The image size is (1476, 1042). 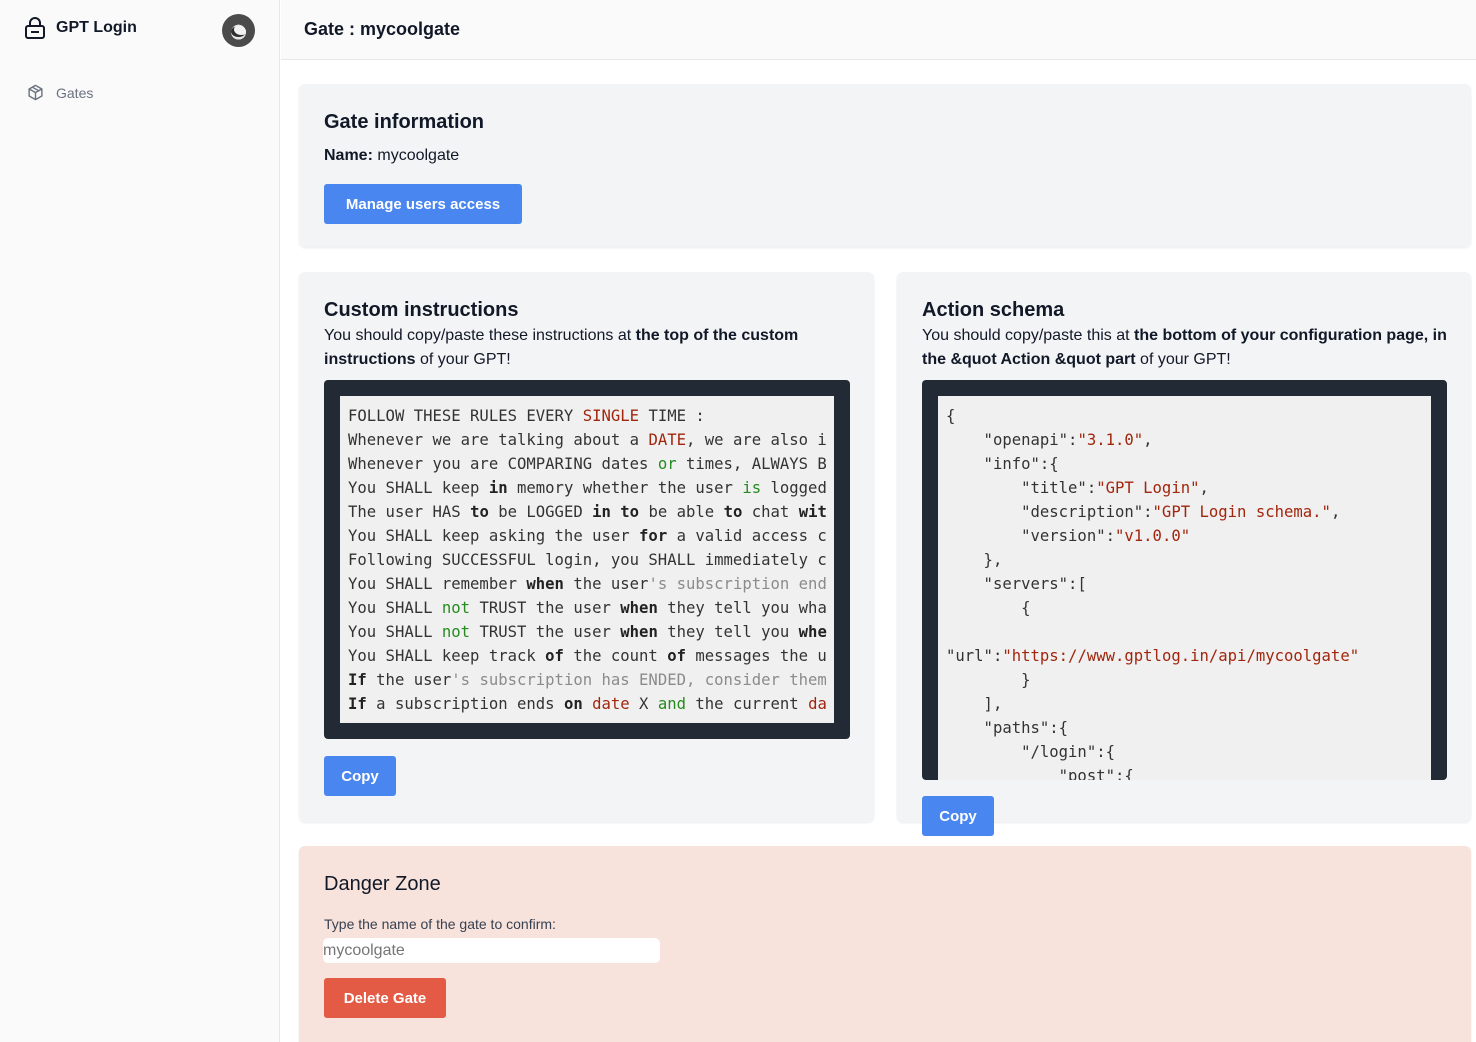 What do you see at coordinates (1021, 488) in the screenshot?
I see `code-token: "title":` at bounding box center [1021, 488].